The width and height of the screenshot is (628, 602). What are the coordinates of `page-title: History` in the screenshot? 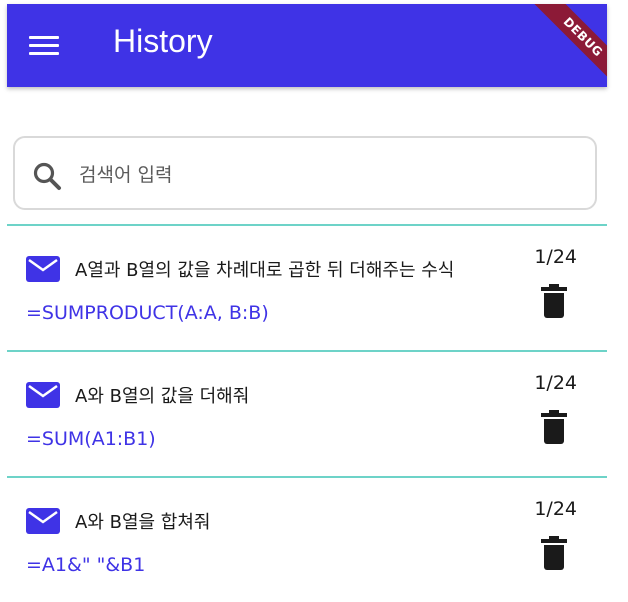 It's located at (163, 41).